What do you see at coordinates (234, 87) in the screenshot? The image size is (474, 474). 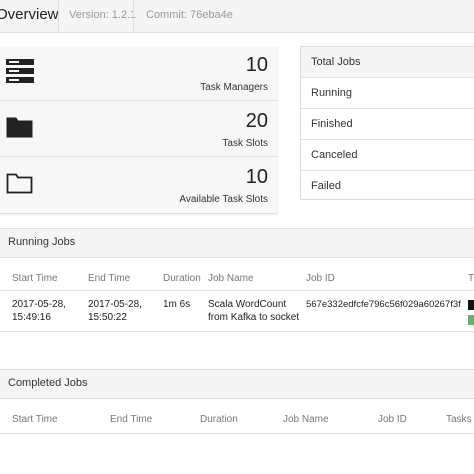 I see `task-managers-label: Task Managers` at bounding box center [234, 87].